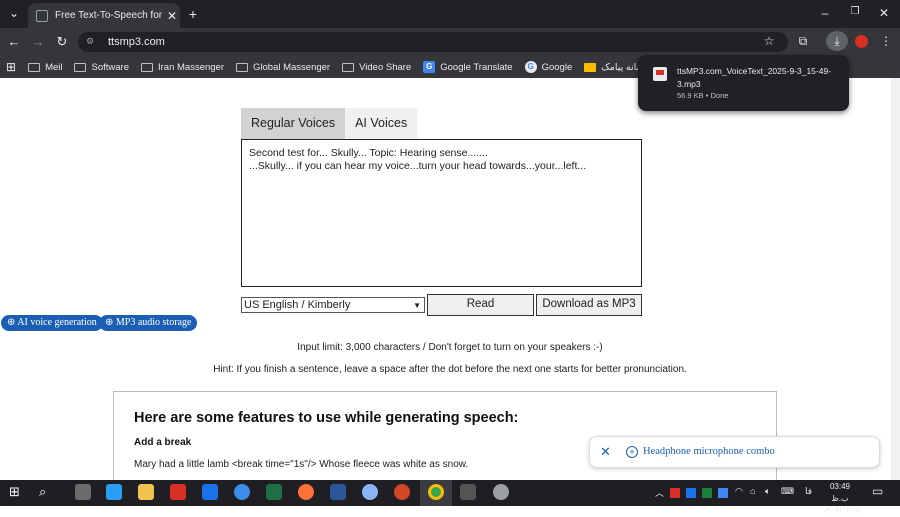 Image resolution: width=900 pixels, height=517 pixels. I want to click on language-indicator: فا, so click(808, 491).